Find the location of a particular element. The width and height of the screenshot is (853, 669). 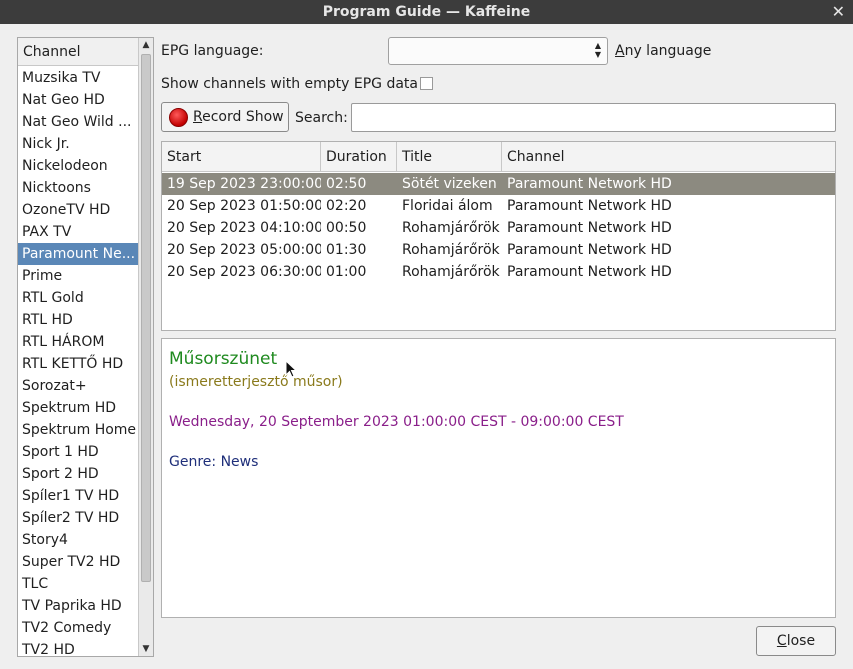

epg-language-combo: ▲ ▼ is located at coordinates (498, 51).